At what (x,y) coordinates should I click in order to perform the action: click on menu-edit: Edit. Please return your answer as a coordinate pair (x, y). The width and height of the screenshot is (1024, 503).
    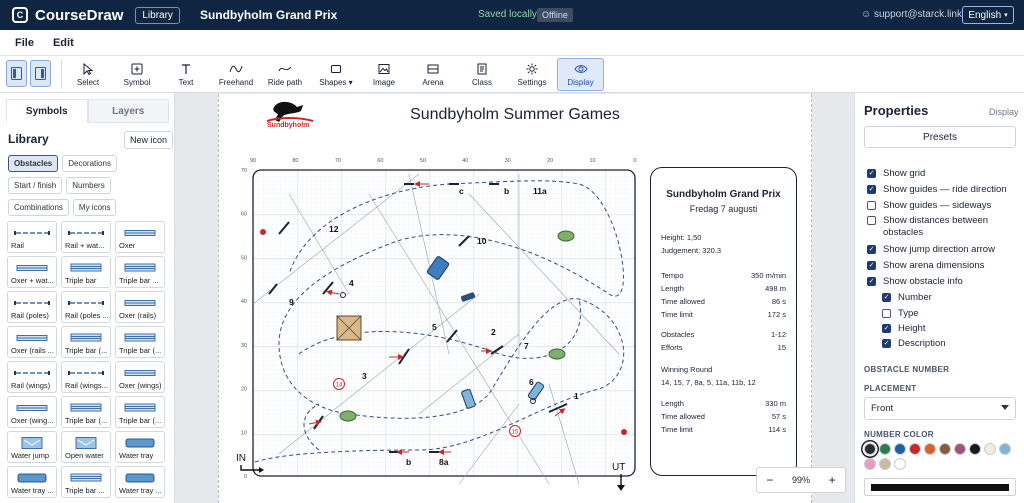
    Looking at the image, I should click on (63, 43).